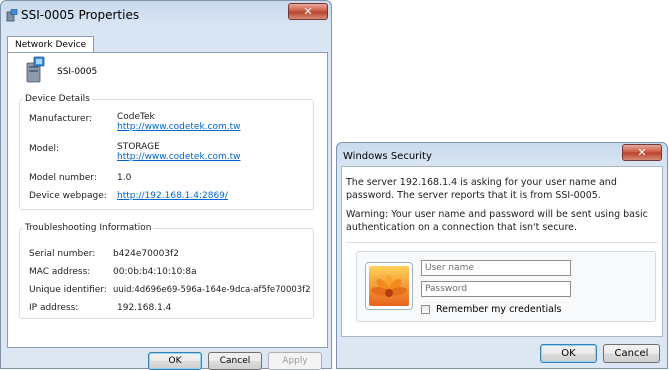  What do you see at coordinates (136, 117) in the screenshot?
I see `manufacturer-value: CodeTek` at bounding box center [136, 117].